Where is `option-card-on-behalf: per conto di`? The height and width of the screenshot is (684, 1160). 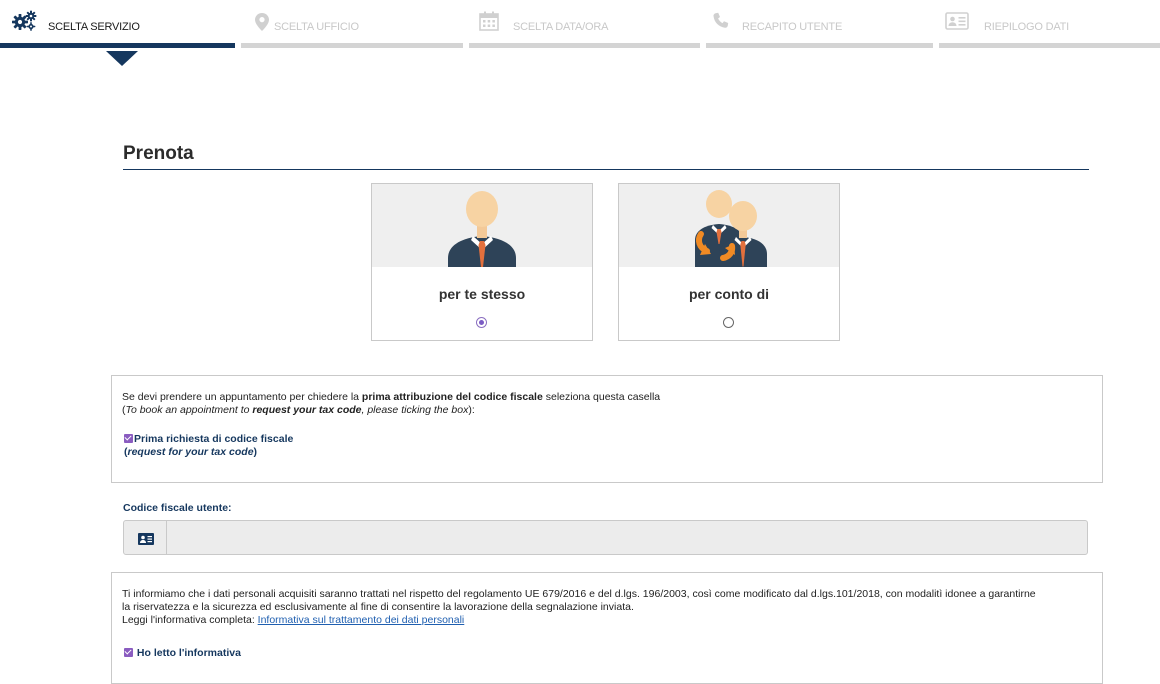 option-card-on-behalf: per conto di is located at coordinates (729, 262).